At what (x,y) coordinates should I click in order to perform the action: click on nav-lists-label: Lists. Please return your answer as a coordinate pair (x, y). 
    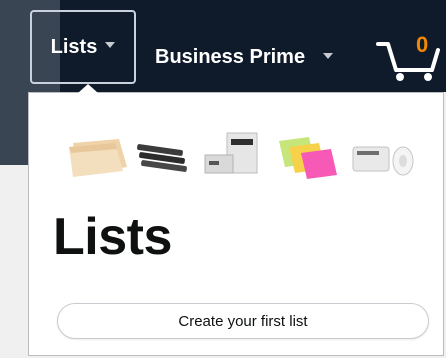
    Looking at the image, I should click on (74, 46).